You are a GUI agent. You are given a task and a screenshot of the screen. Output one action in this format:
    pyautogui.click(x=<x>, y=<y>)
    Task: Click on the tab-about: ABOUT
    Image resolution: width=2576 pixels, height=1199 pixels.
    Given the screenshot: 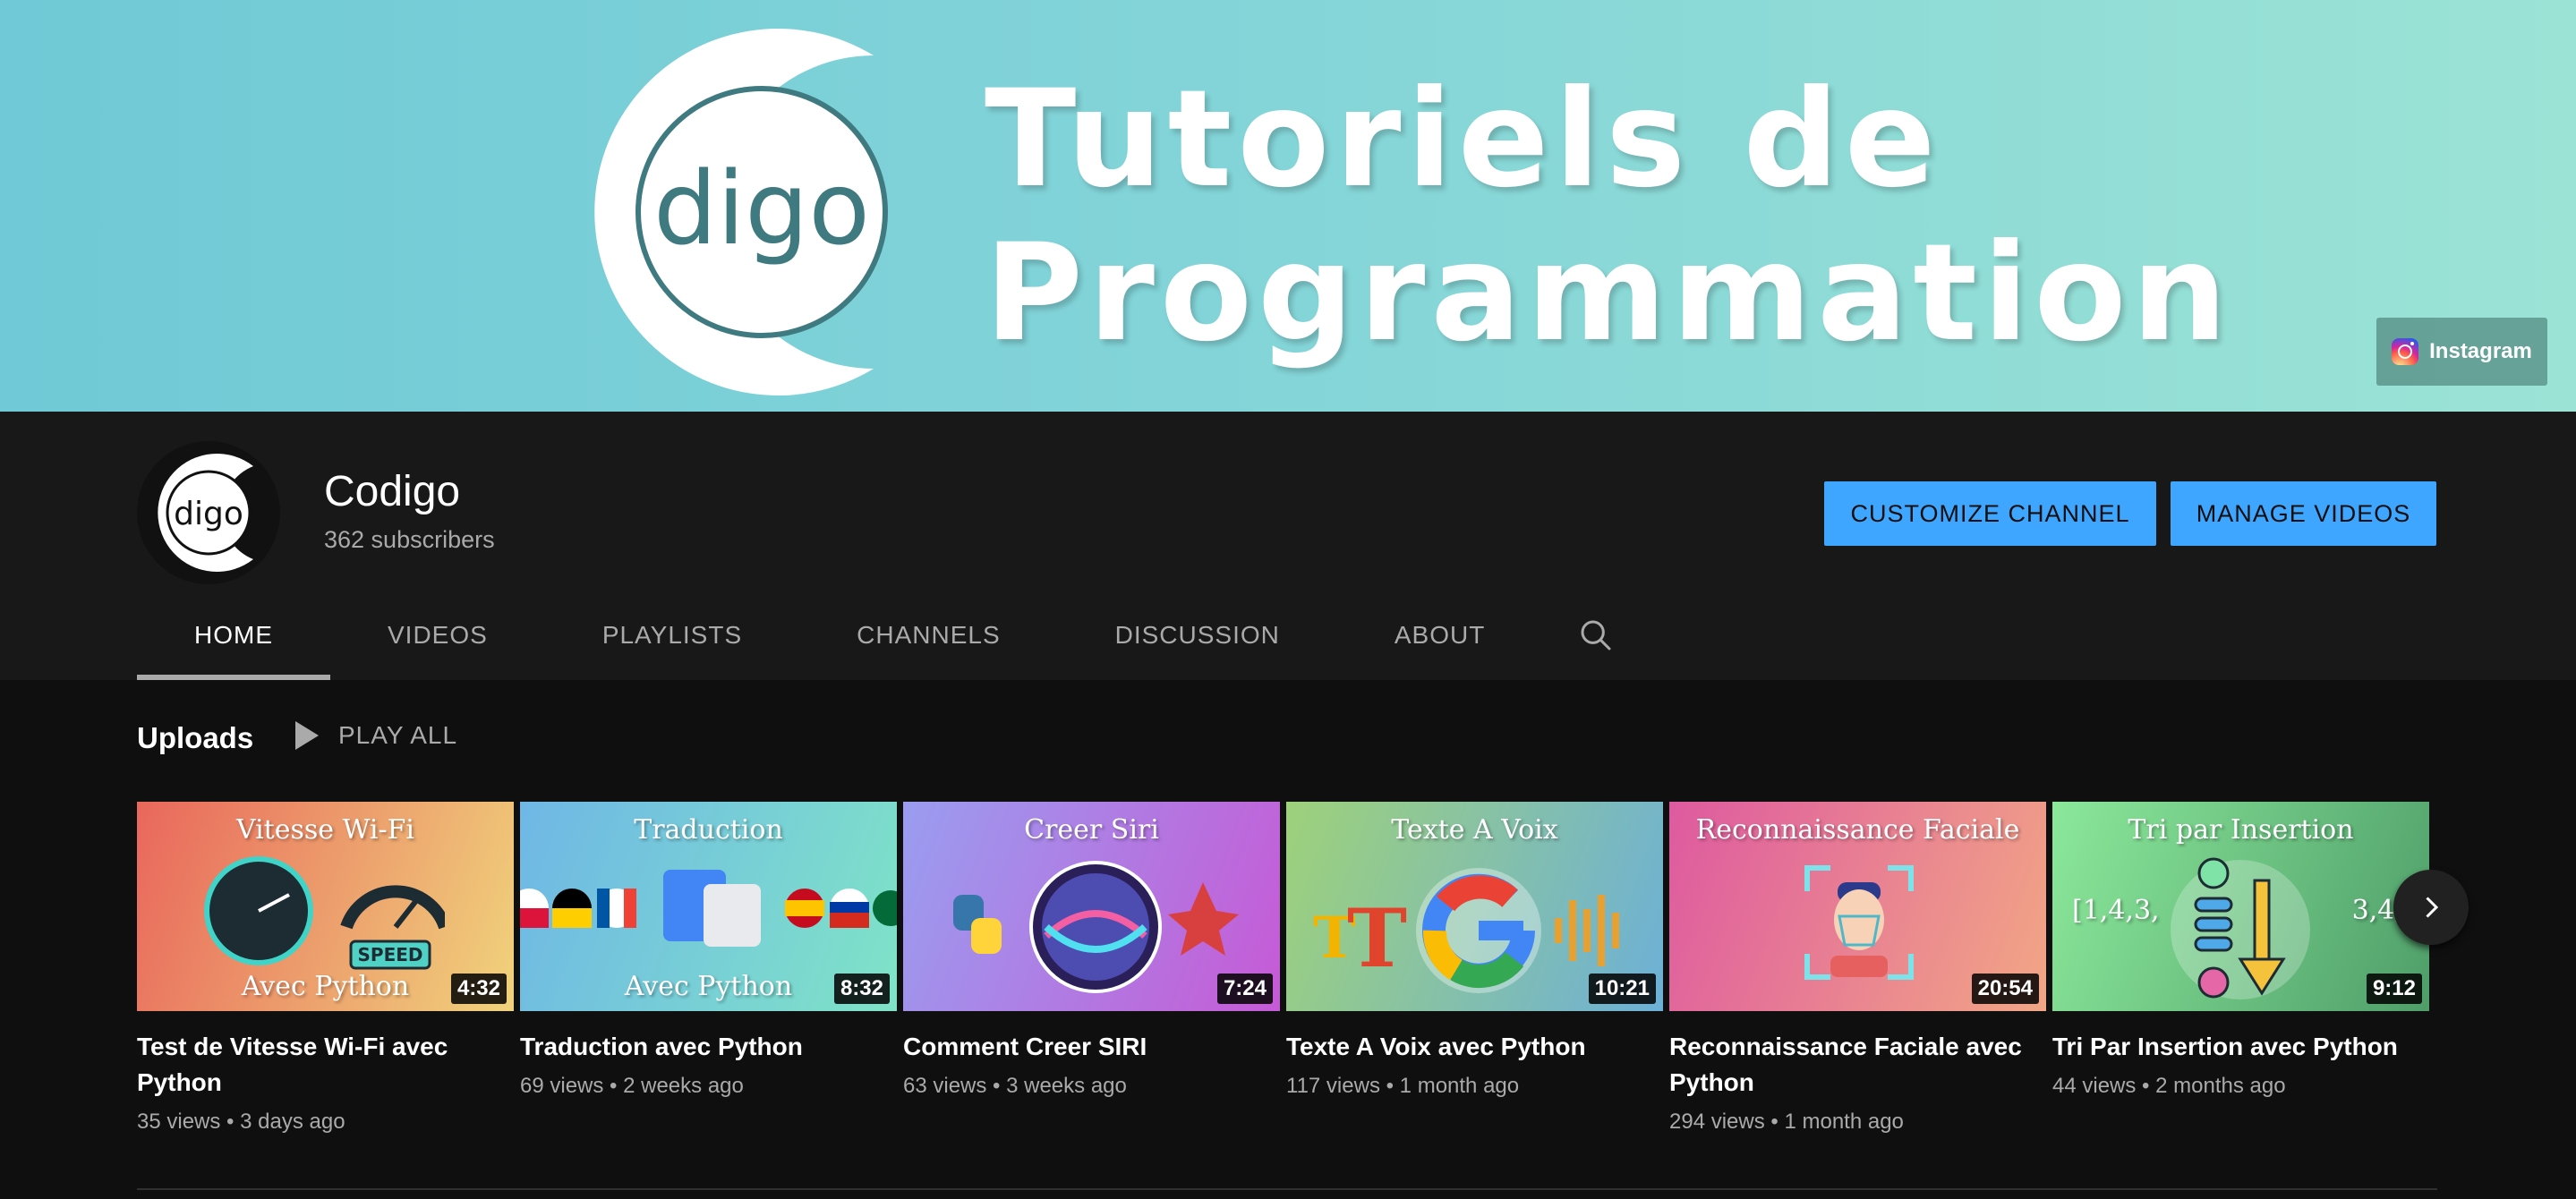 What is the action you would take?
    pyautogui.click(x=1439, y=635)
    